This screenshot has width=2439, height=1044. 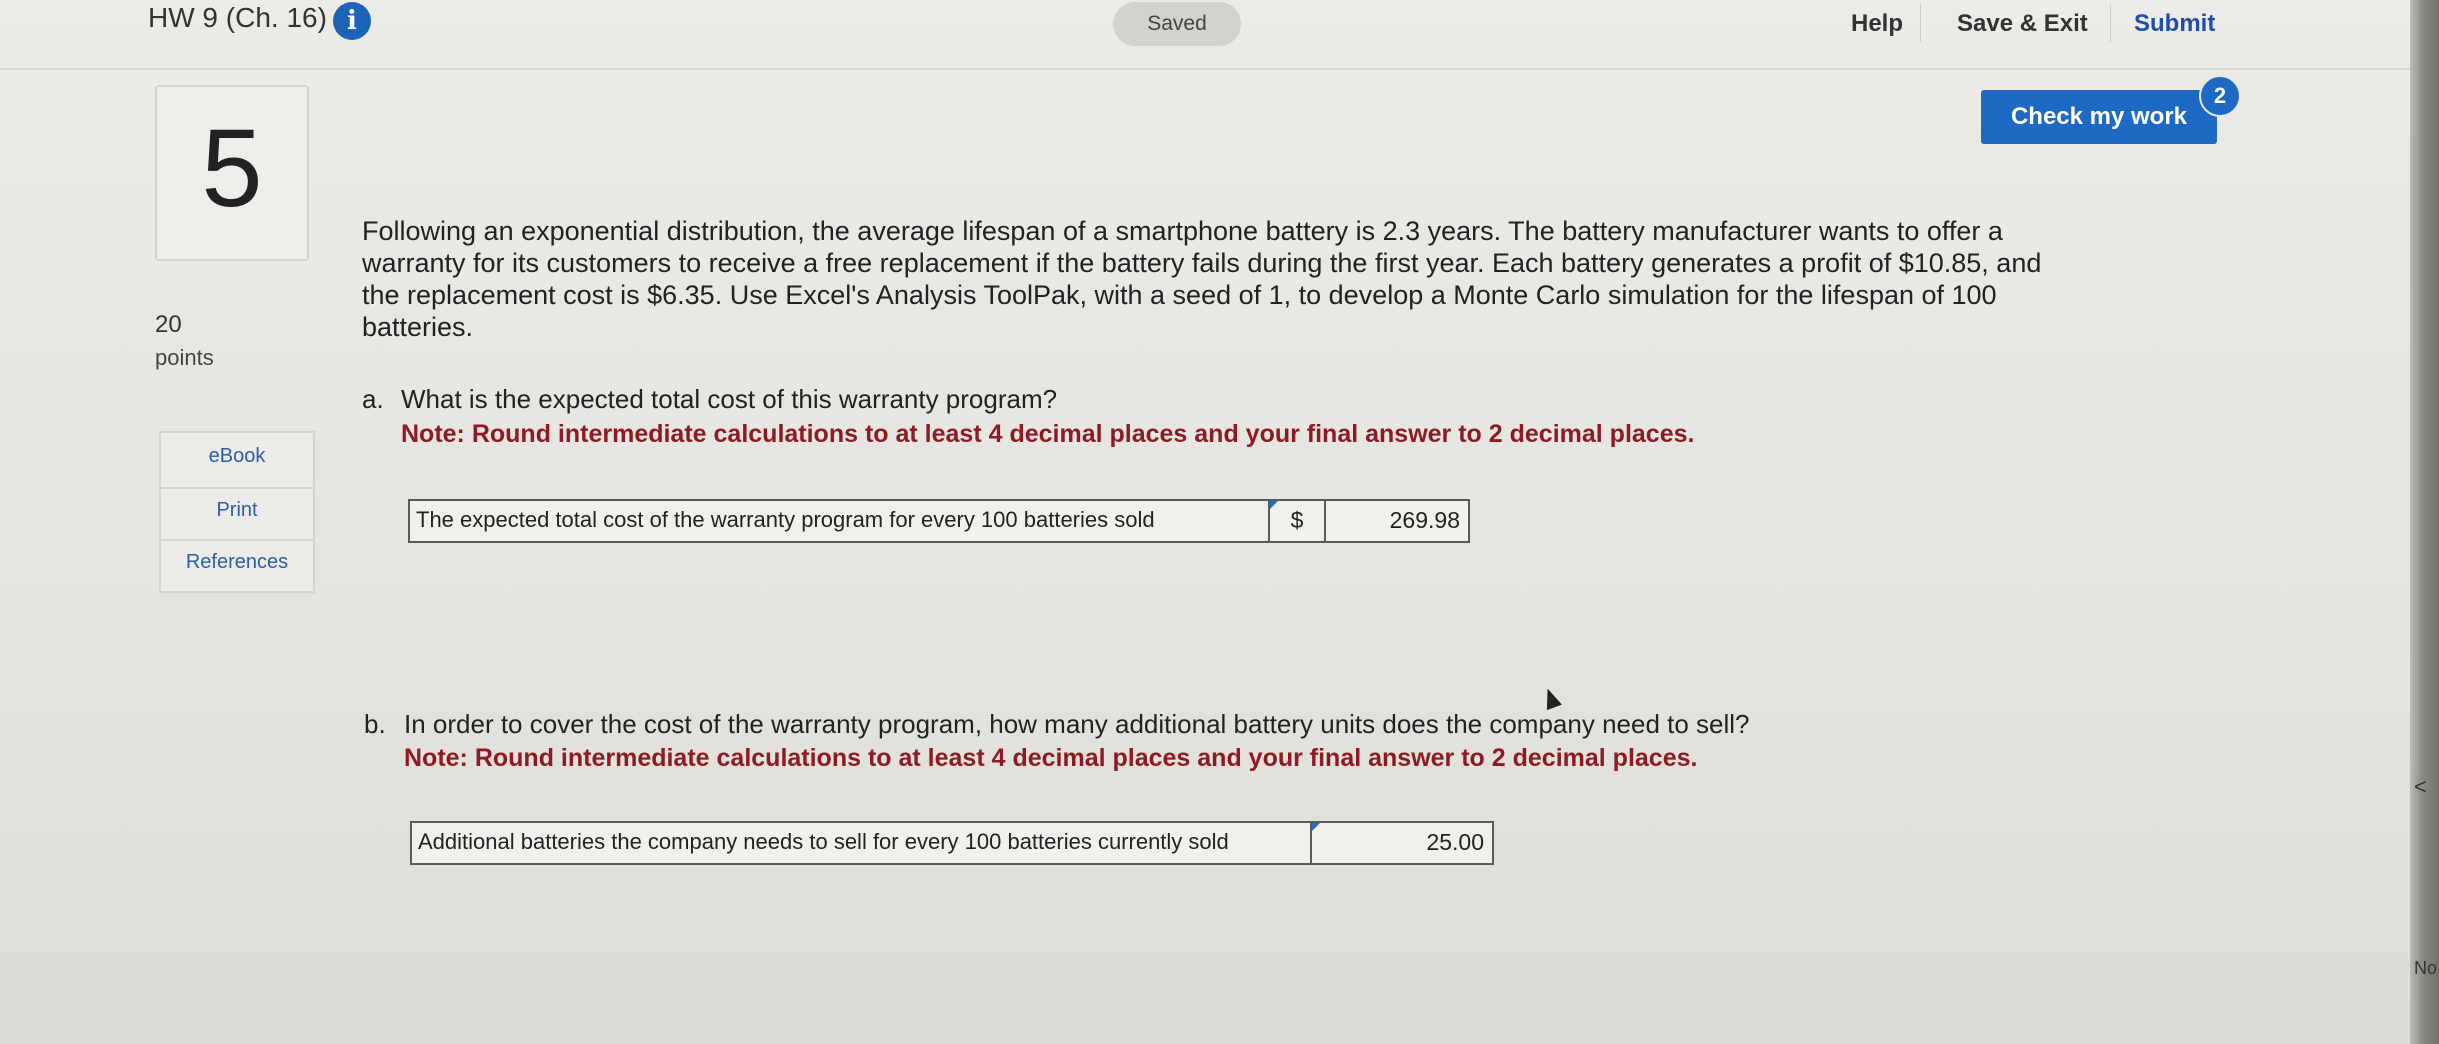 I want to click on info-icon: i, so click(x=352, y=21).